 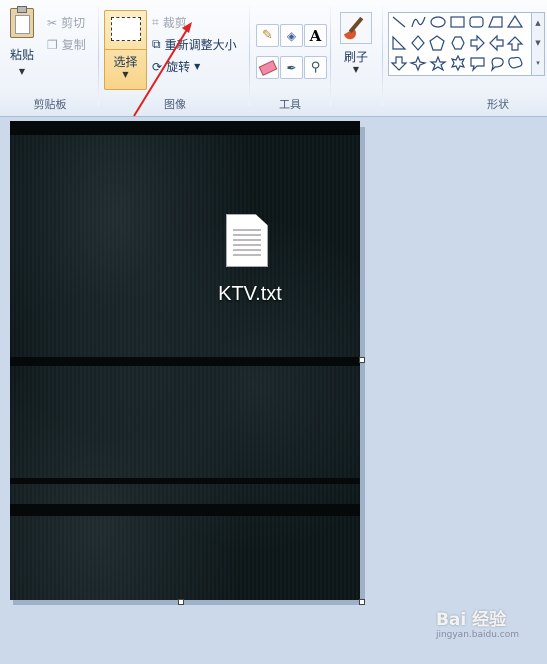 What do you see at coordinates (73, 23) in the screenshot?
I see `cut-label: 剪切` at bounding box center [73, 23].